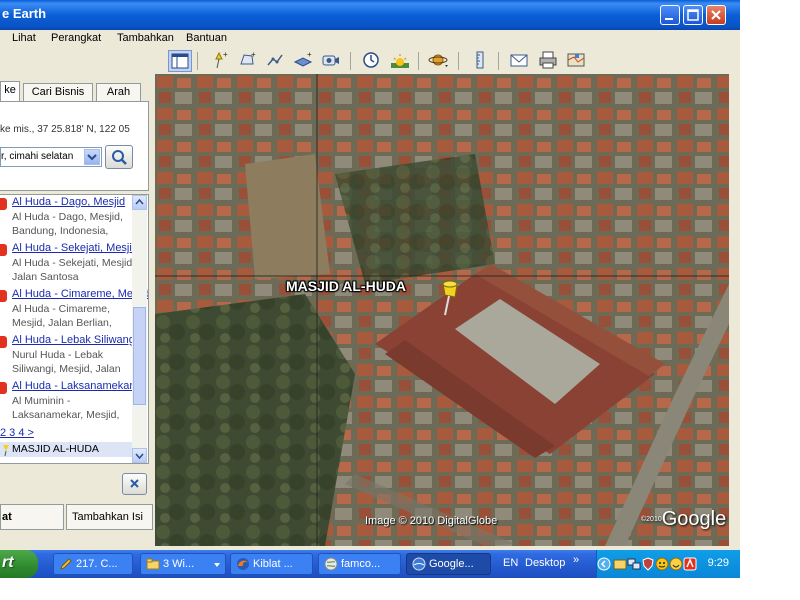 The width and height of the screenshot is (800, 600). What do you see at coordinates (670, 15) in the screenshot?
I see `minimize-button` at bounding box center [670, 15].